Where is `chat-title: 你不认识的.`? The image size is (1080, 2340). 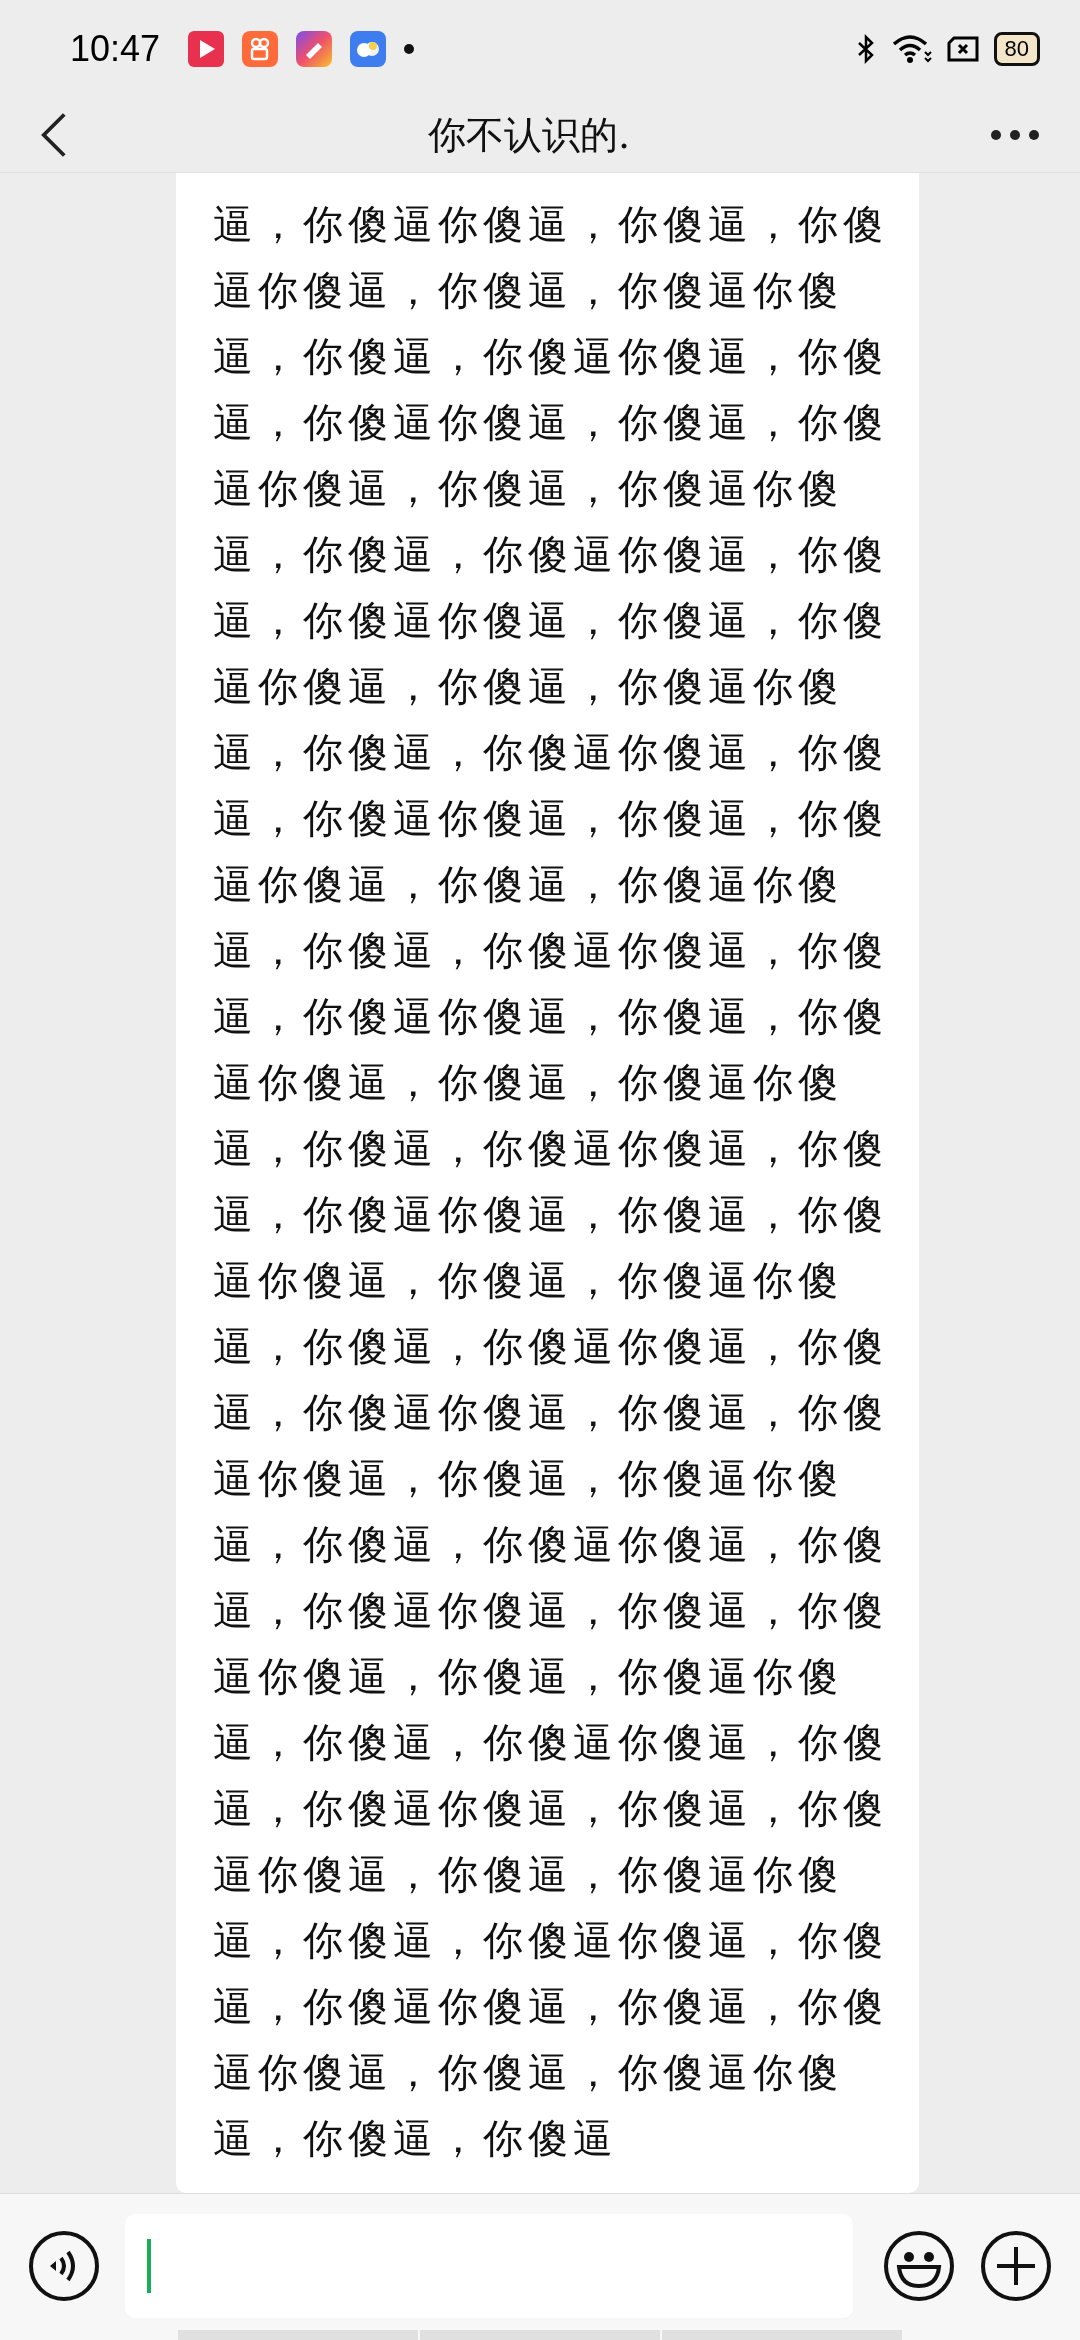 chat-title: 你不认识的. is located at coordinates (529, 135).